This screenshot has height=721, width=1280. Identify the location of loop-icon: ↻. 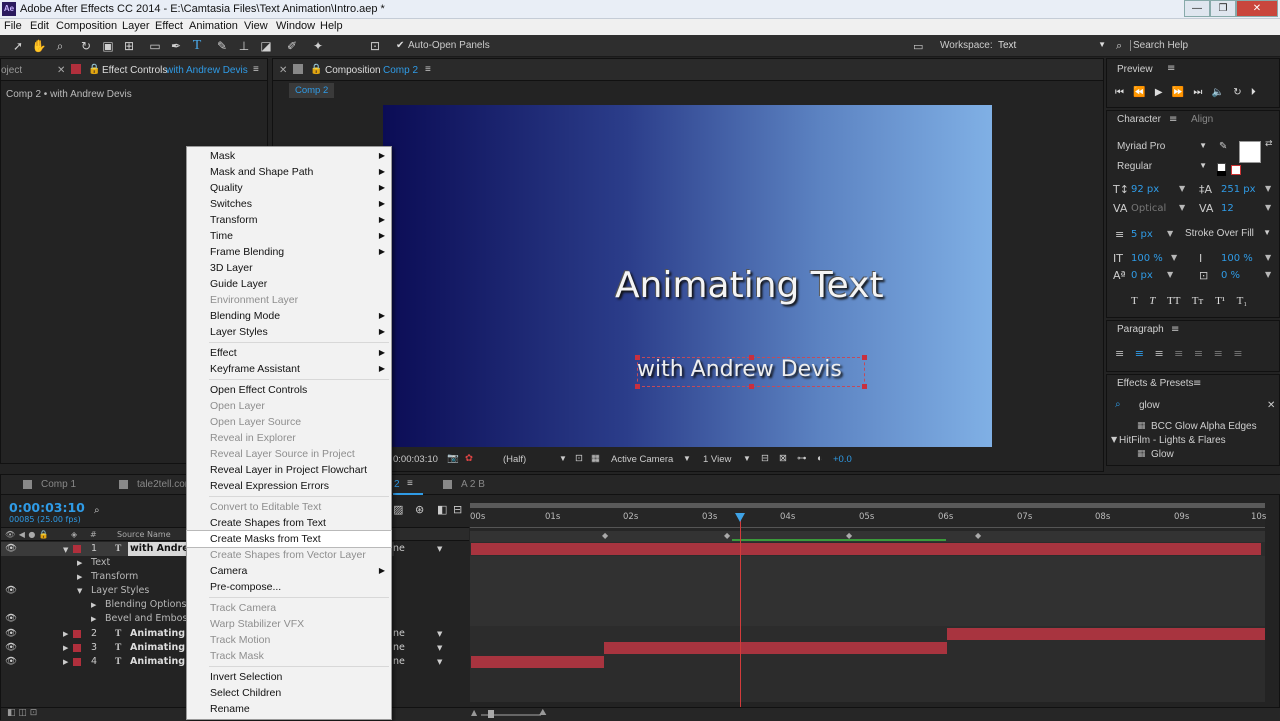
(1237, 92).